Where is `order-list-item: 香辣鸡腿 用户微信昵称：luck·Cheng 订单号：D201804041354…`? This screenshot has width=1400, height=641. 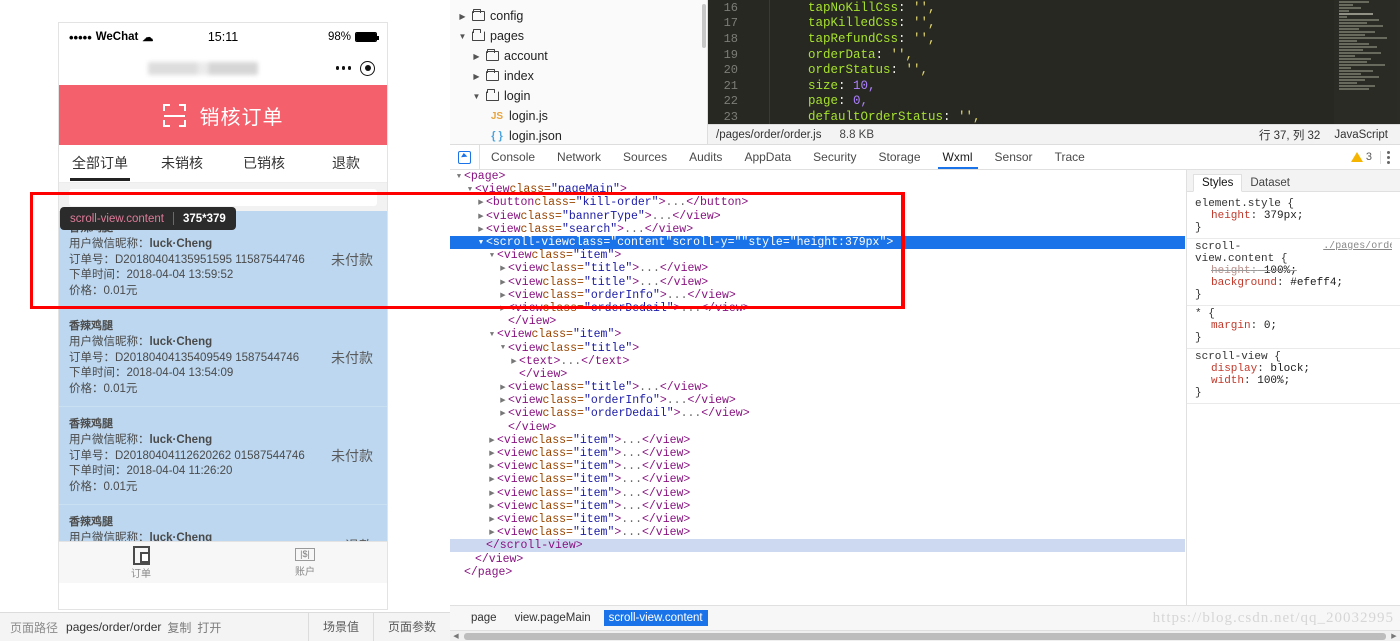 order-list-item: 香辣鸡腿 用户微信昵称：luck·Cheng 订单号：D201804041354… is located at coordinates (223, 358).